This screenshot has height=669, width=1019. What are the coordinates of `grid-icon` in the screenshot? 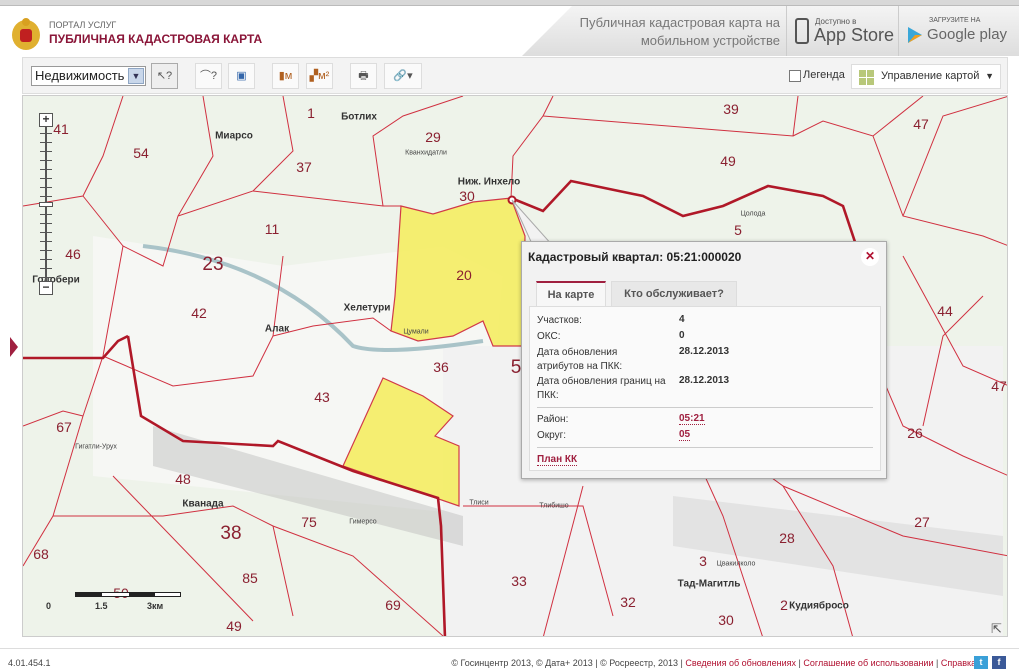 It's located at (866, 77).